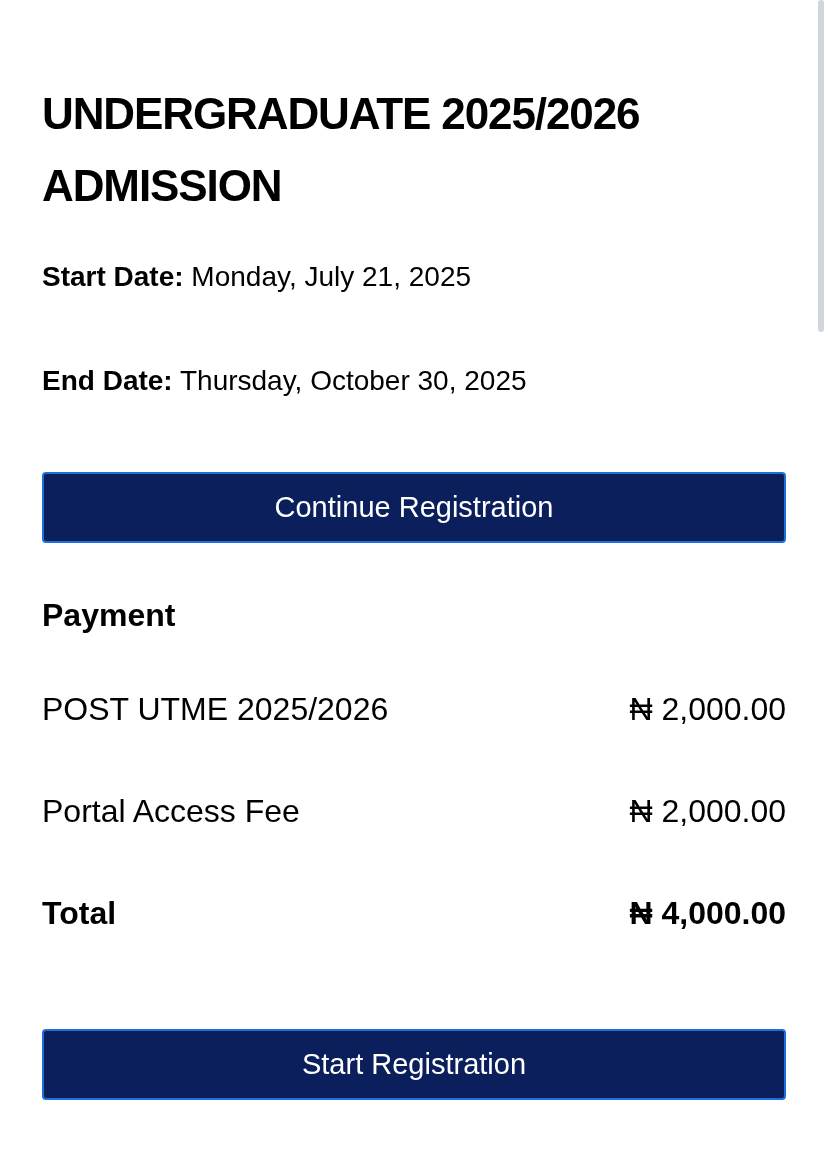 The height and width of the screenshot is (1175, 828). What do you see at coordinates (109, 615) in the screenshot?
I see `payment-heading: Payment` at bounding box center [109, 615].